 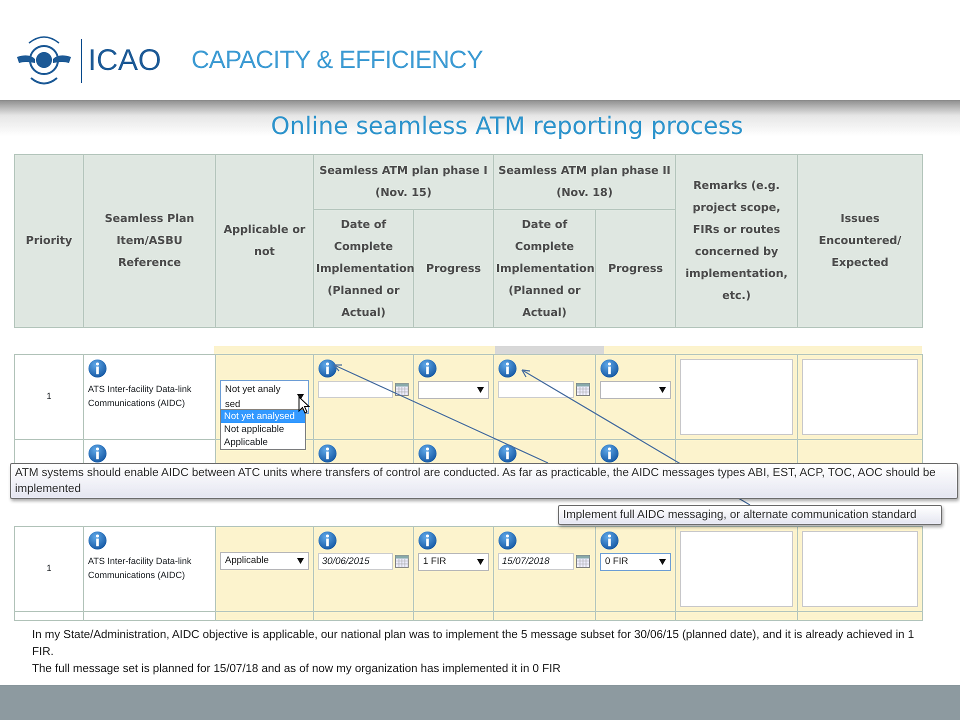 What do you see at coordinates (484, 481) in the screenshot?
I see `tooltip: ATM systems should enable AIDC between ATC units where transfers of control are conducted. As far as practicable, the AIDC messages types ABI, EST, ACP, TOC, AOC should be implemented` at bounding box center [484, 481].